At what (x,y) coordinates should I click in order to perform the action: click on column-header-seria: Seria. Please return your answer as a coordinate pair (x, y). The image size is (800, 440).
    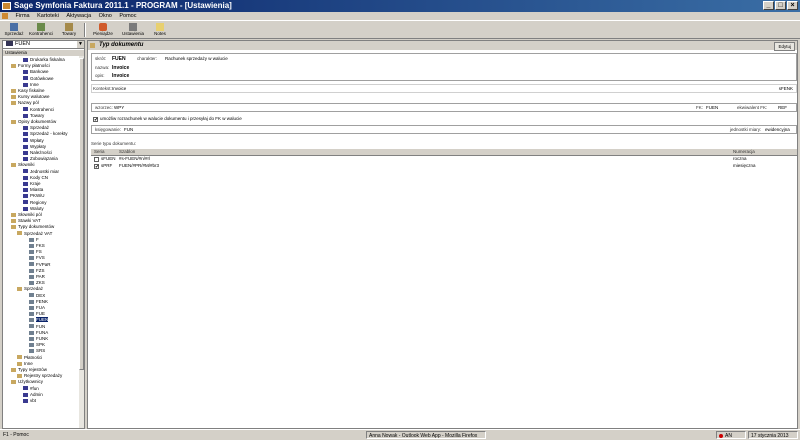
    Looking at the image, I should click on (99, 152).